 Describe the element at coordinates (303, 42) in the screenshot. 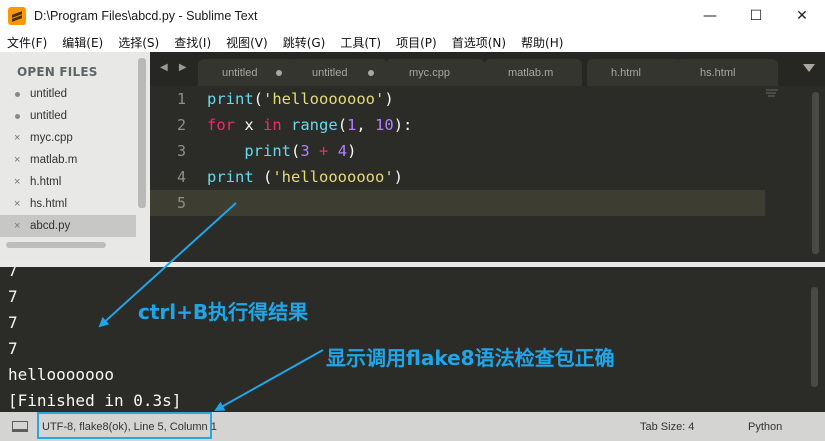

I see `menu-goto: 跳转(G)` at that location.